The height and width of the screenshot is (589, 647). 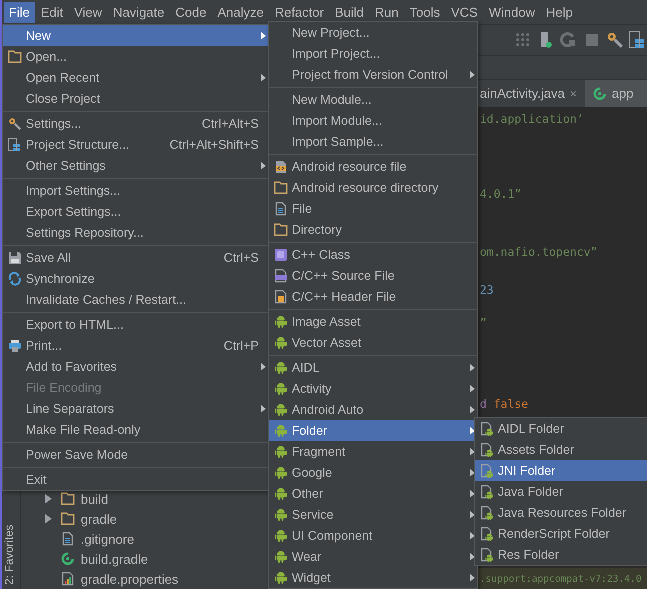 I want to click on menu-bar-item: Code, so click(x=191, y=12).